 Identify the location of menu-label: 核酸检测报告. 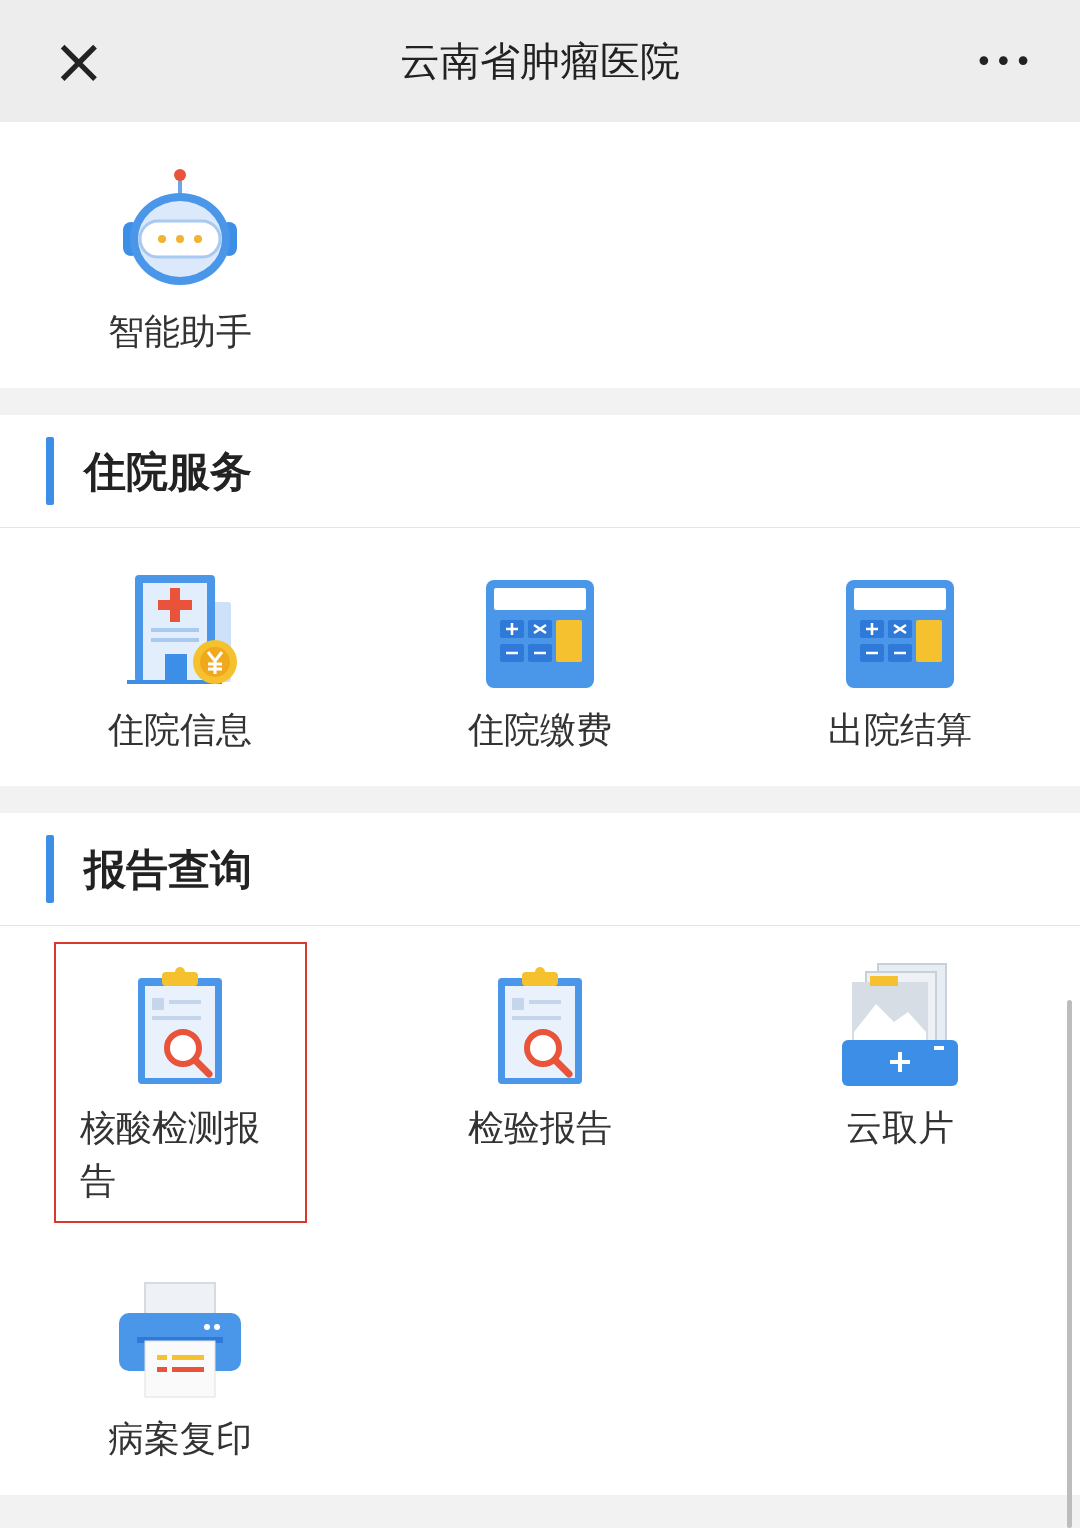
(170, 1154).